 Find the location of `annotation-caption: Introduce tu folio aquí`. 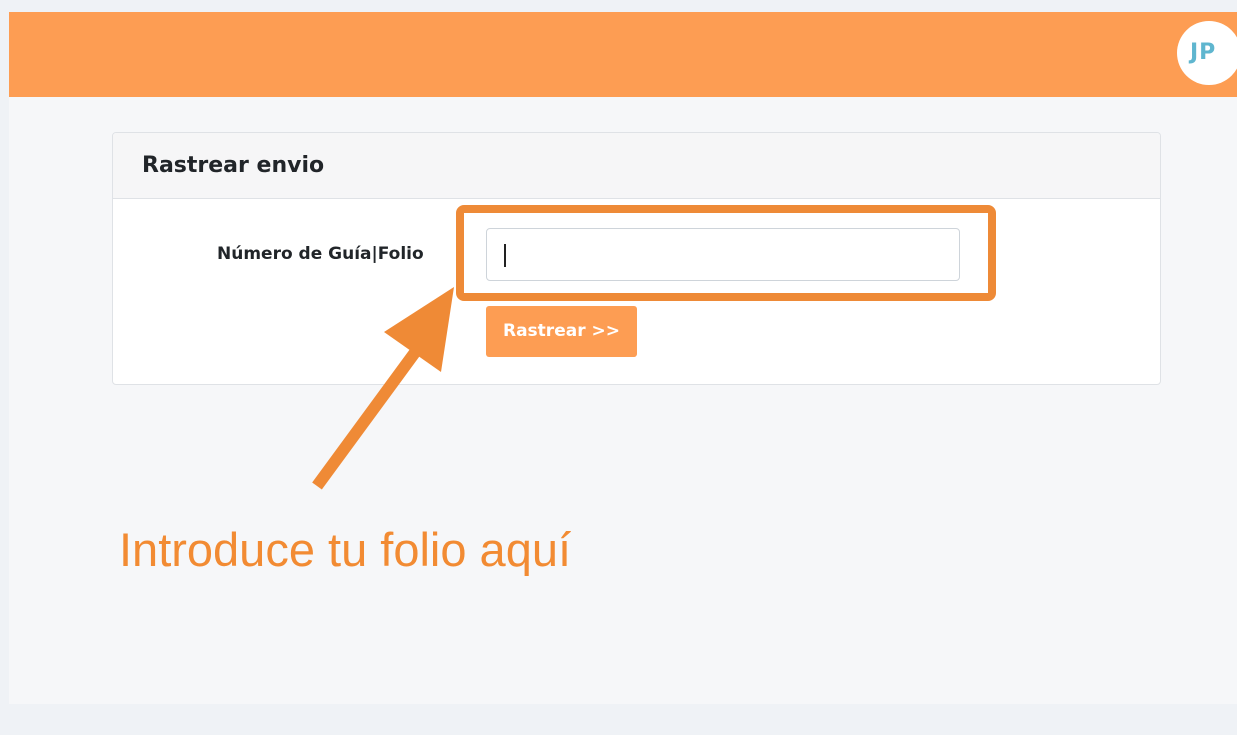

annotation-caption: Introduce tu folio aquí is located at coordinates (345, 549).